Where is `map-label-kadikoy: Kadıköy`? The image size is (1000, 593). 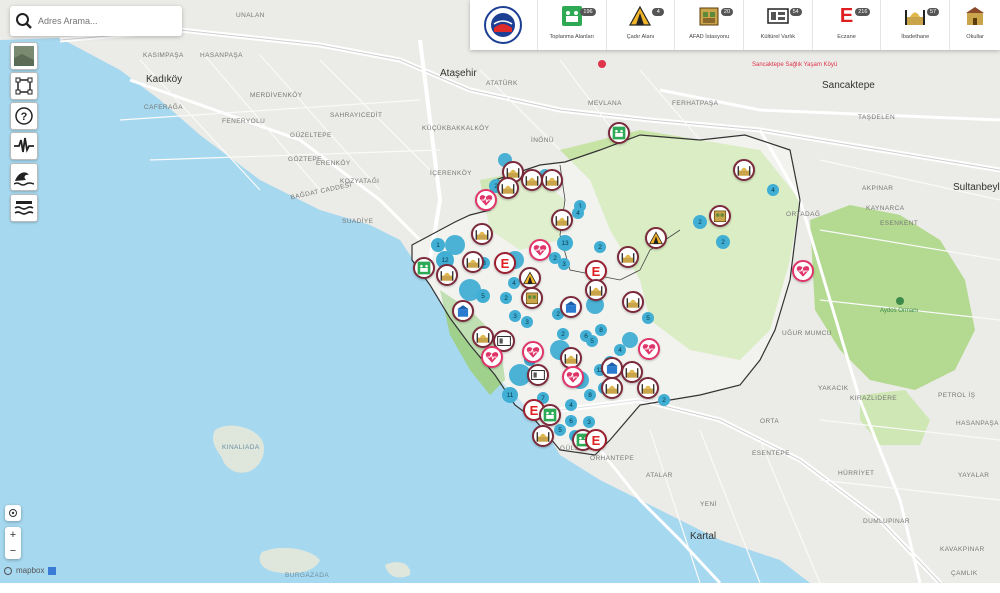 map-label-kadikoy: Kadıköy is located at coordinates (164, 79).